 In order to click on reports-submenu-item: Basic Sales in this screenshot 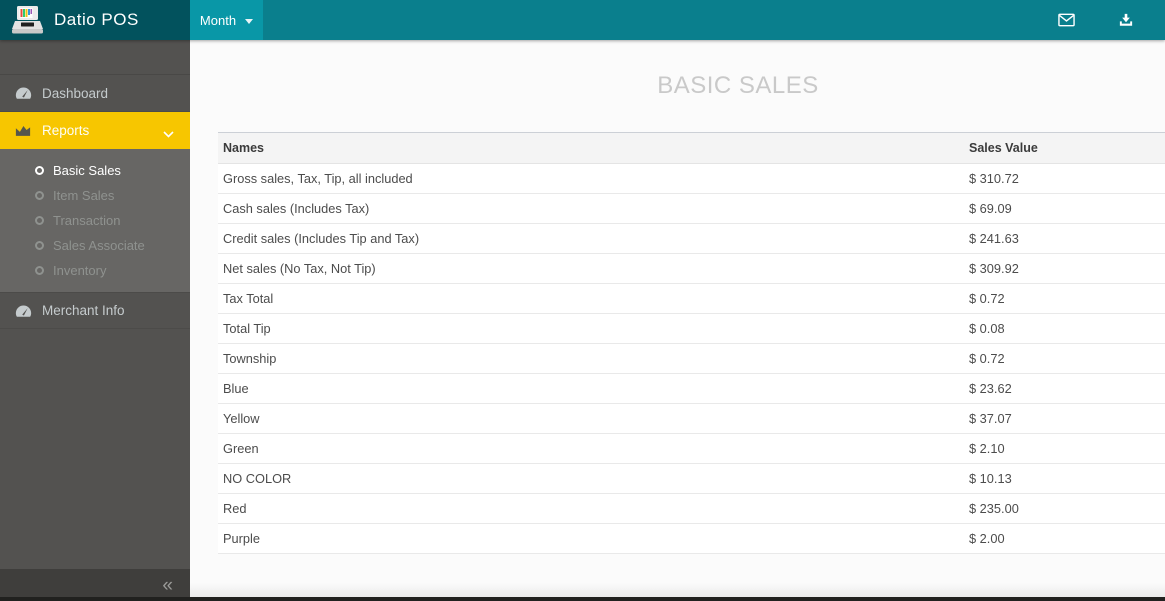, I will do `click(95, 170)`.